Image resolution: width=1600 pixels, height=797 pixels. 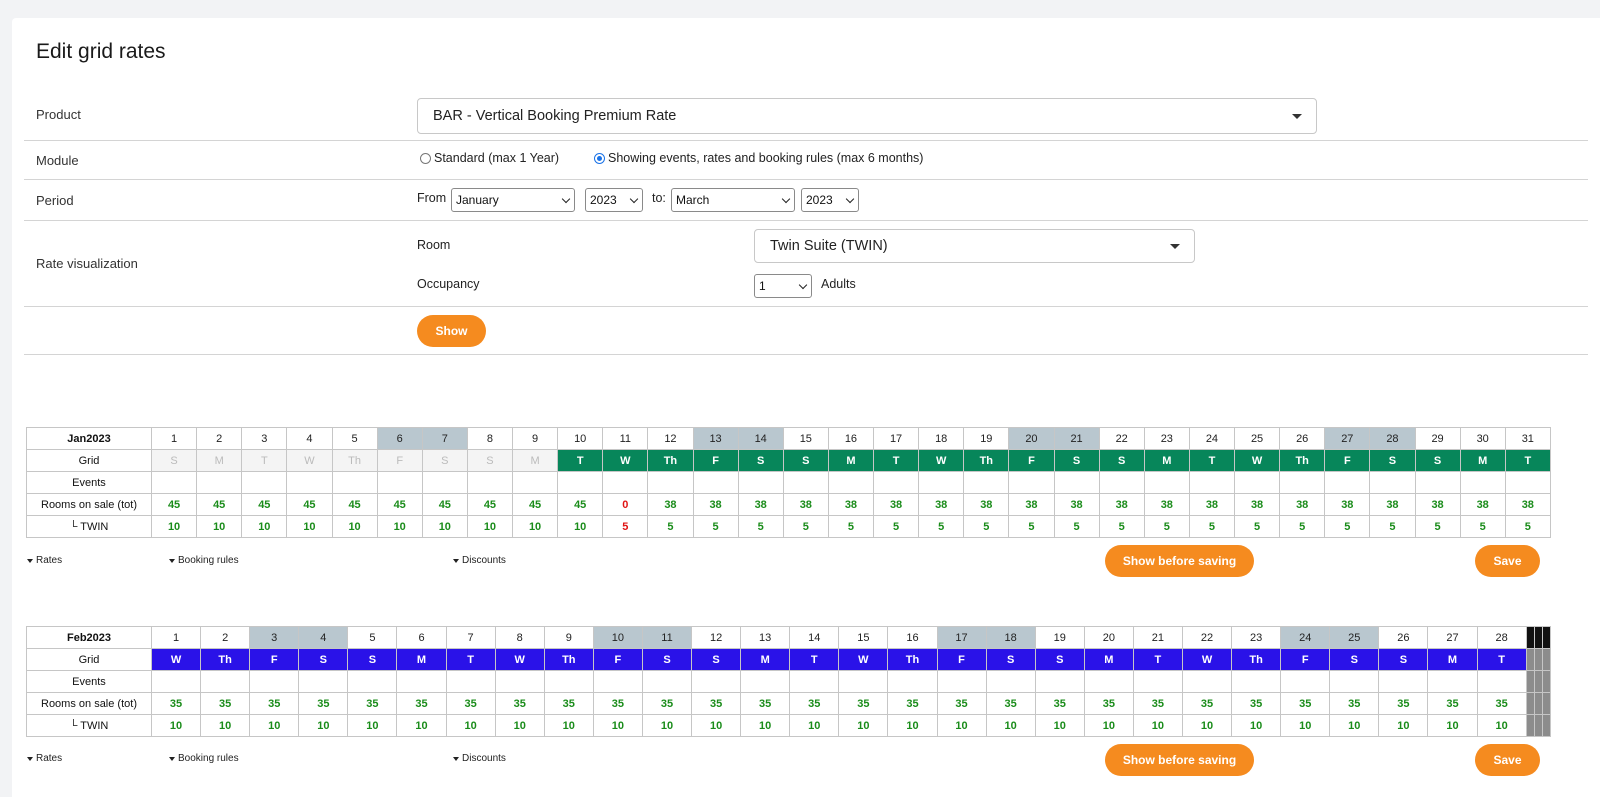 I want to click on rates-toggle-jan: Rates, so click(x=44, y=560).